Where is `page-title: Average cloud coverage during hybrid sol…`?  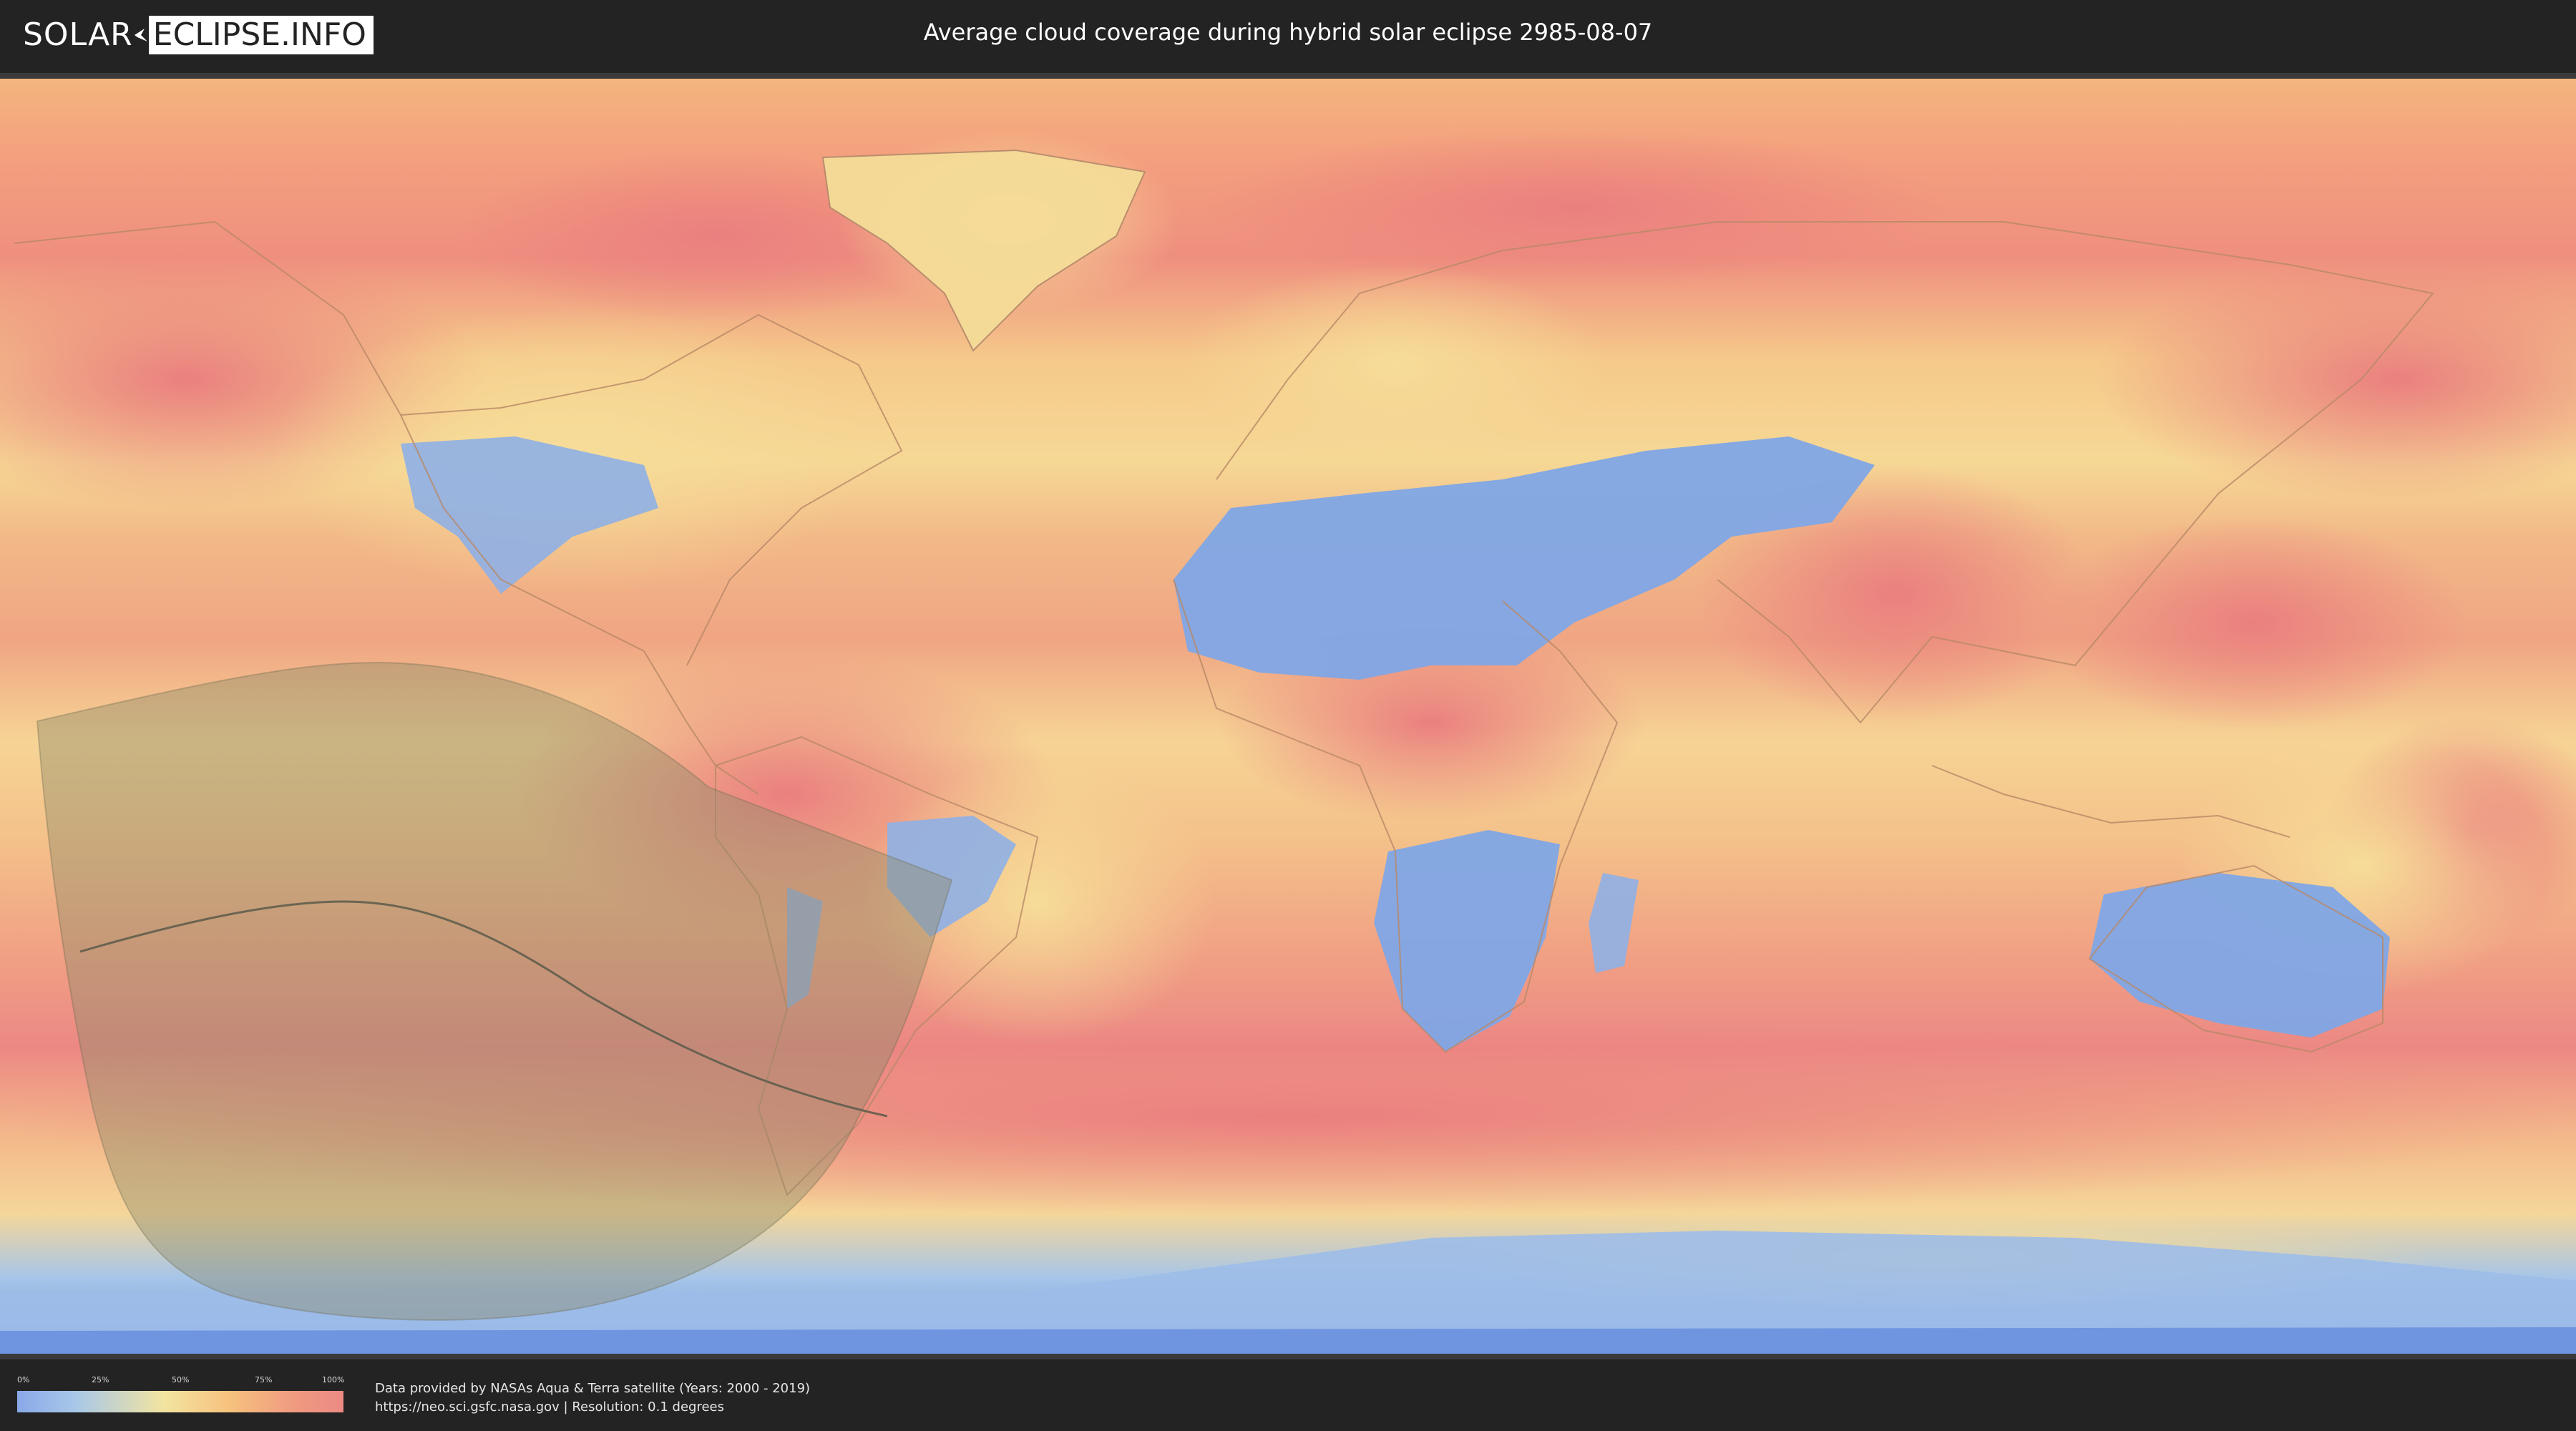
page-title: Average cloud coverage during hybrid sol… is located at coordinates (1288, 32).